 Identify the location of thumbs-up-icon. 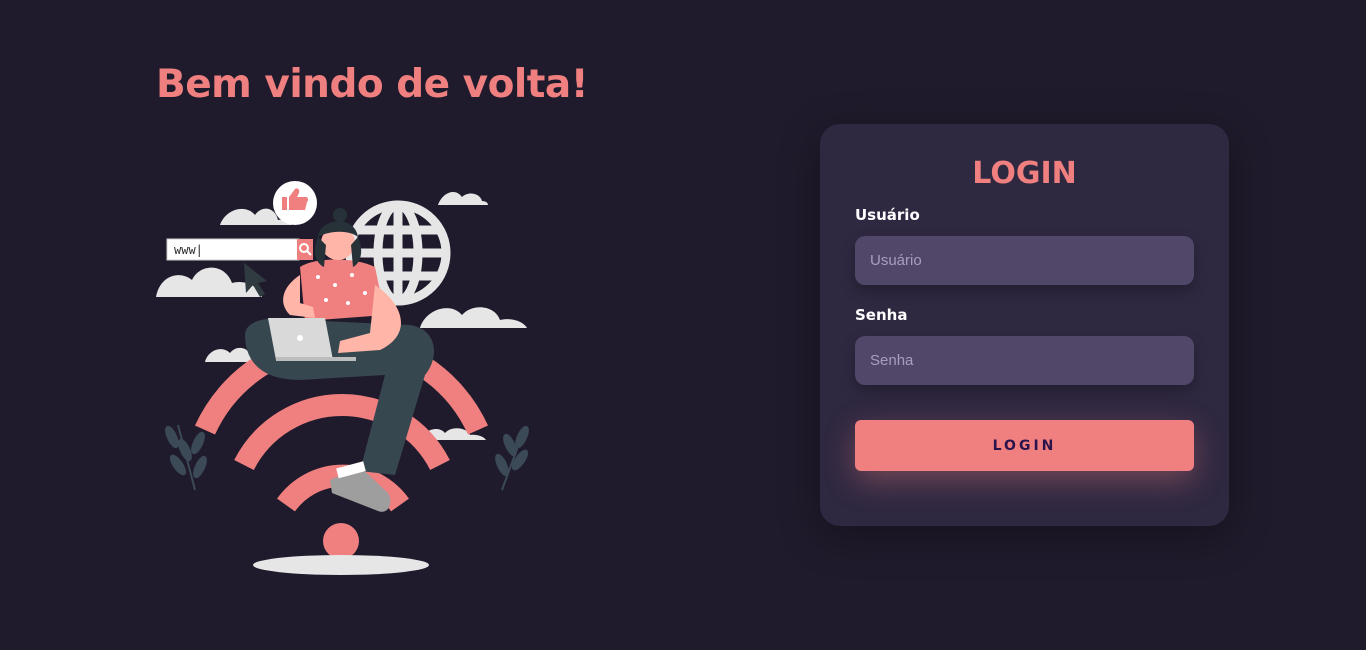
(295, 203).